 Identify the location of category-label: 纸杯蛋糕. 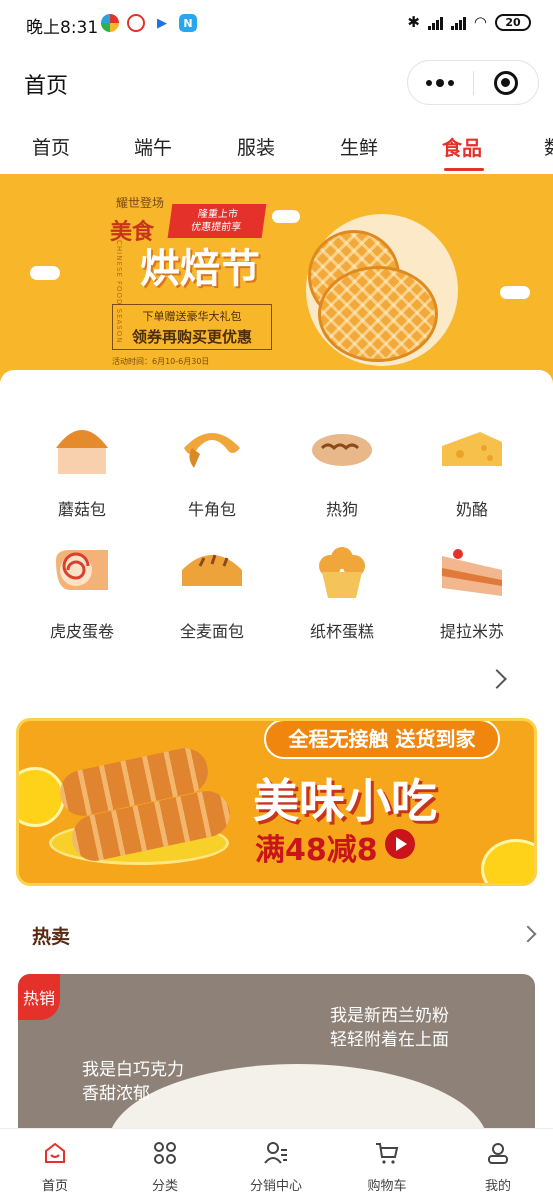
(341, 631).